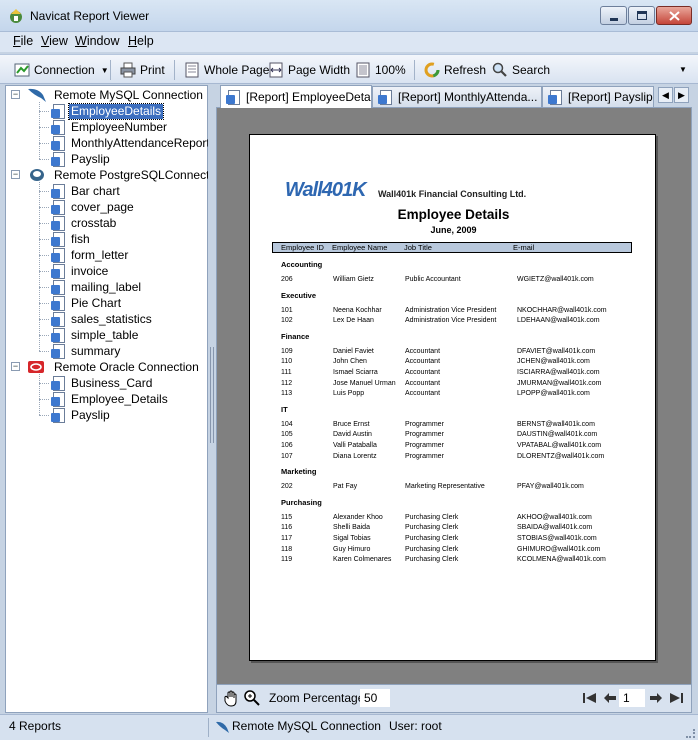  Describe the element at coordinates (71, 239) in the screenshot. I see `tree-report-item: fish` at that location.